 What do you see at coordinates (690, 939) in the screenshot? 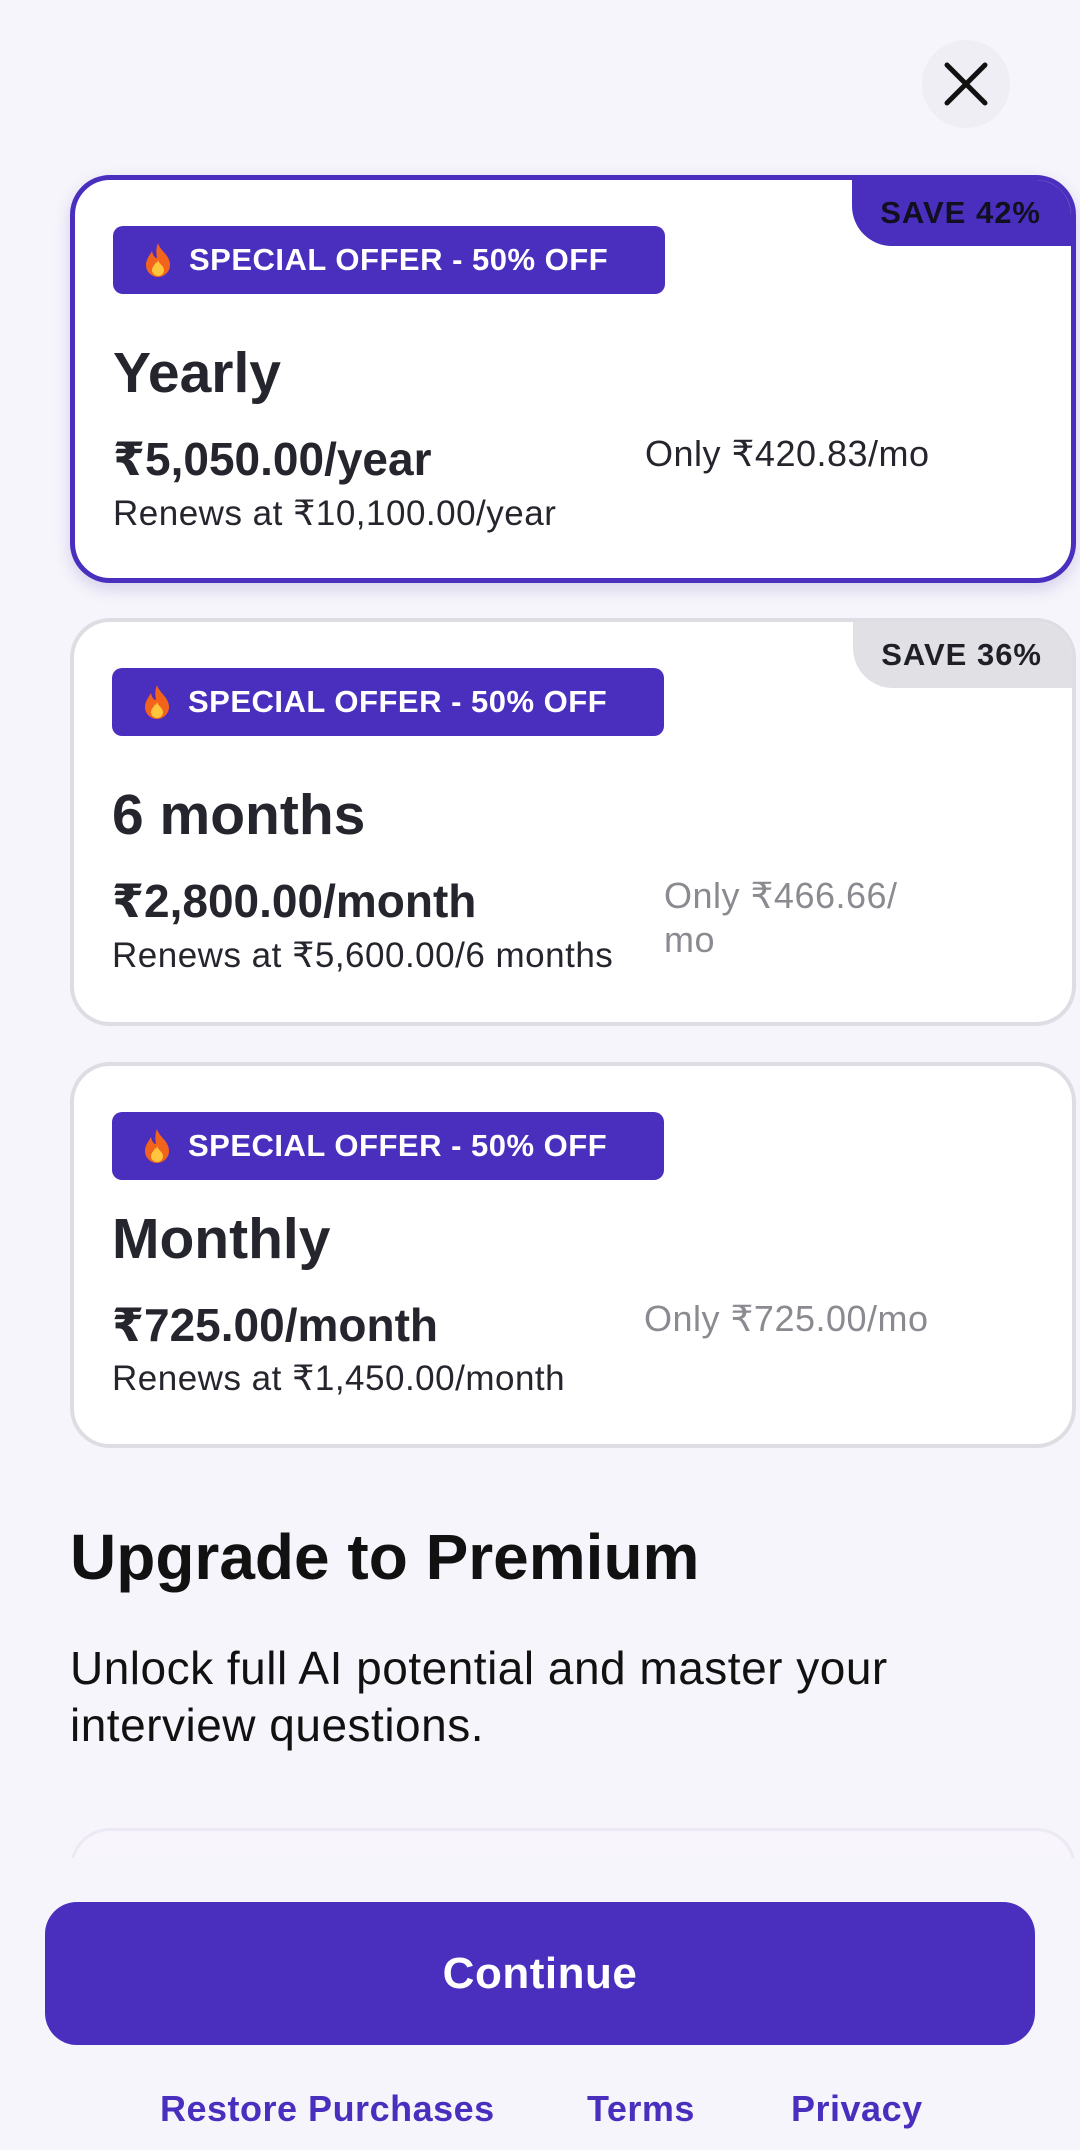
I see `per-month-price-line-2: mo` at bounding box center [690, 939].